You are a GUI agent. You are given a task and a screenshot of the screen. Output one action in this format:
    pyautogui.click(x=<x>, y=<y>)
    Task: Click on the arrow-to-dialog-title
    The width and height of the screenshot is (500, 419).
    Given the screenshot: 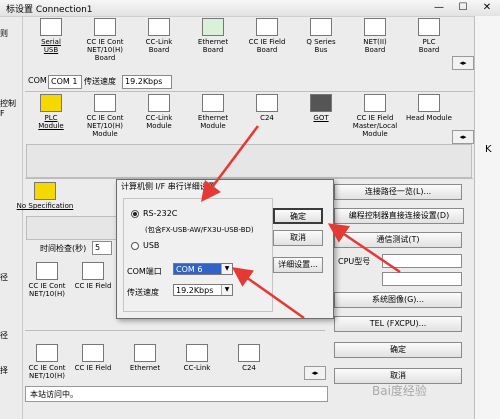 What is the action you would take?
    pyautogui.click(x=230, y=163)
    